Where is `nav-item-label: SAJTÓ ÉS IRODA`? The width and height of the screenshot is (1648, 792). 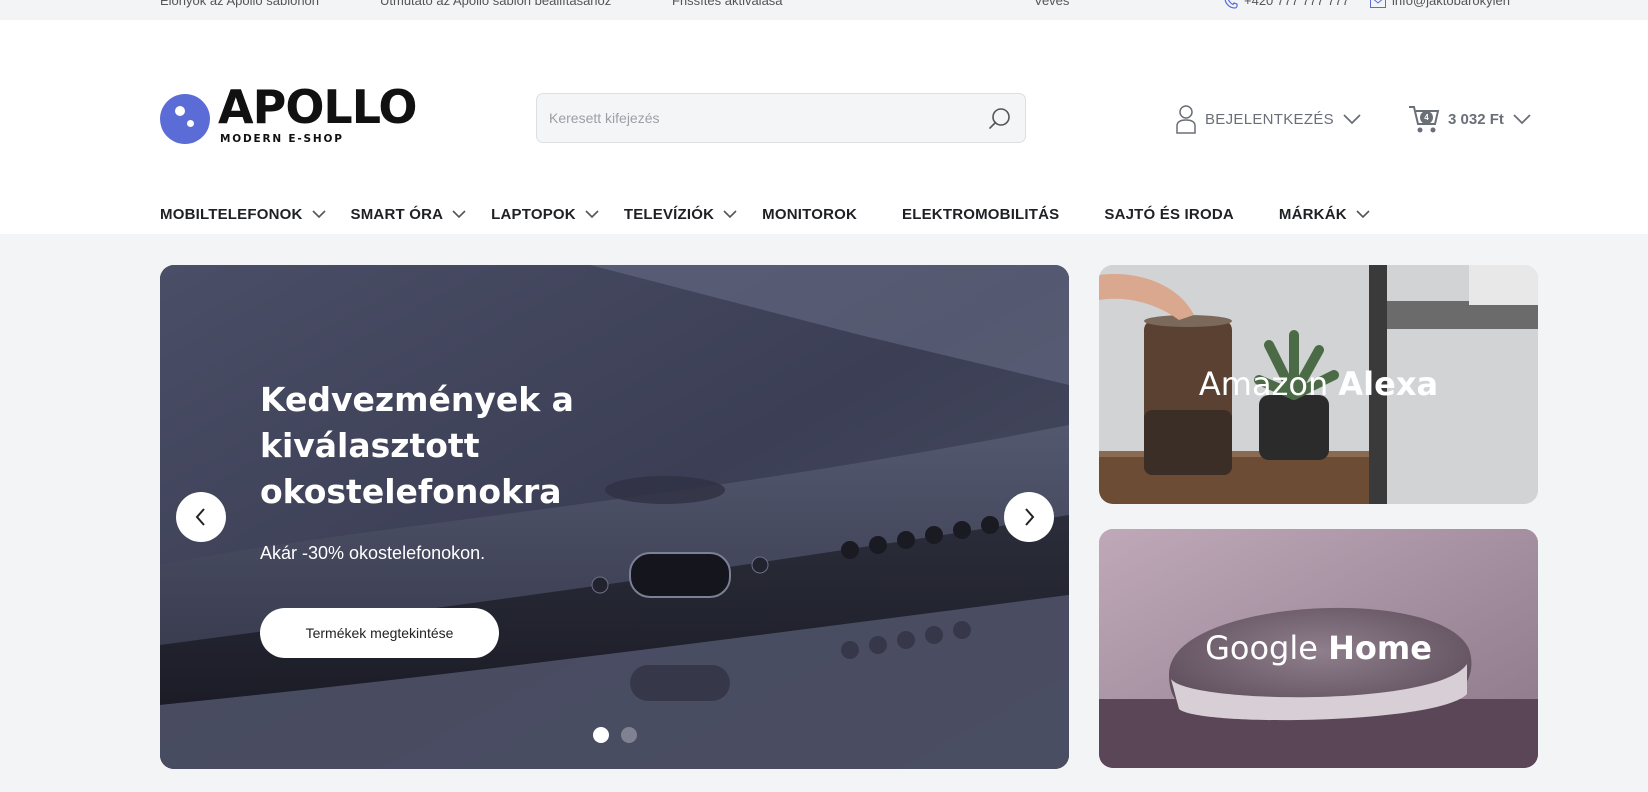 nav-item-label: SAJTÓ ÉS IRODA is located at coordinates (1169, 214).